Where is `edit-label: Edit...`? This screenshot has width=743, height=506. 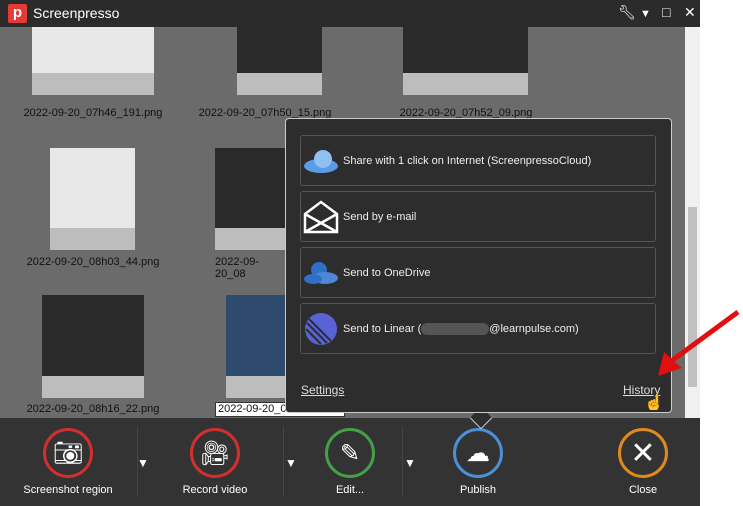 edit-label: Edit... is located at coordinates (350, 490).